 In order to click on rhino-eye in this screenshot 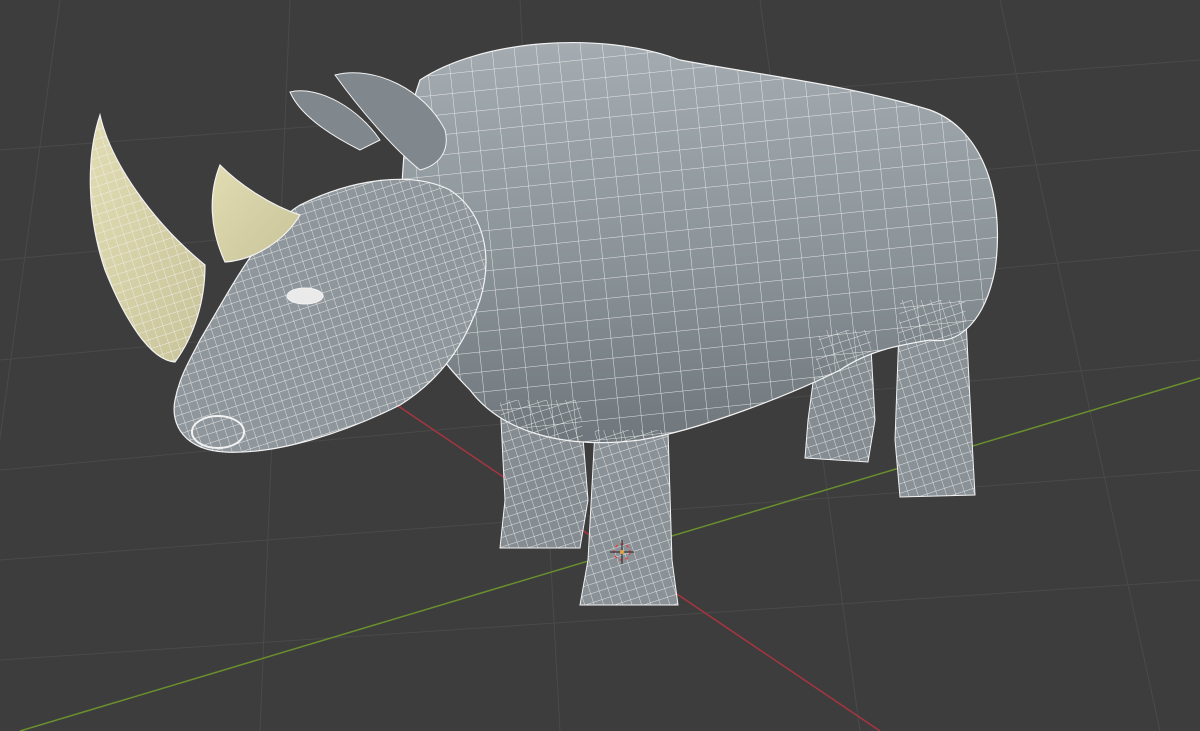, I will do `click(305, 296)`.